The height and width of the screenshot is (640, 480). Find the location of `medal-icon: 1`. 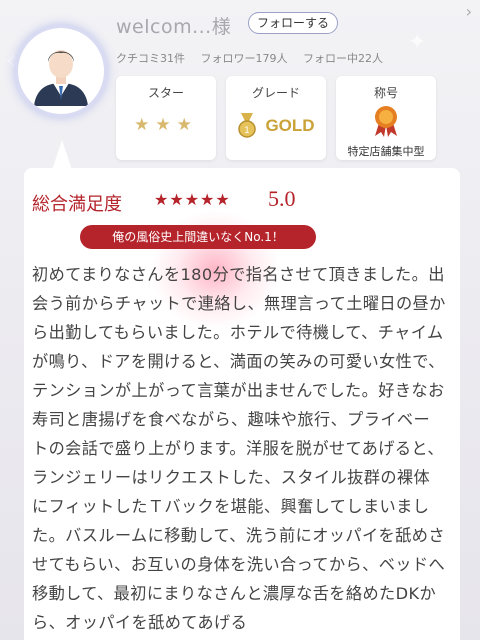

medal-icon: 1 is located at coordinates (247, 125).